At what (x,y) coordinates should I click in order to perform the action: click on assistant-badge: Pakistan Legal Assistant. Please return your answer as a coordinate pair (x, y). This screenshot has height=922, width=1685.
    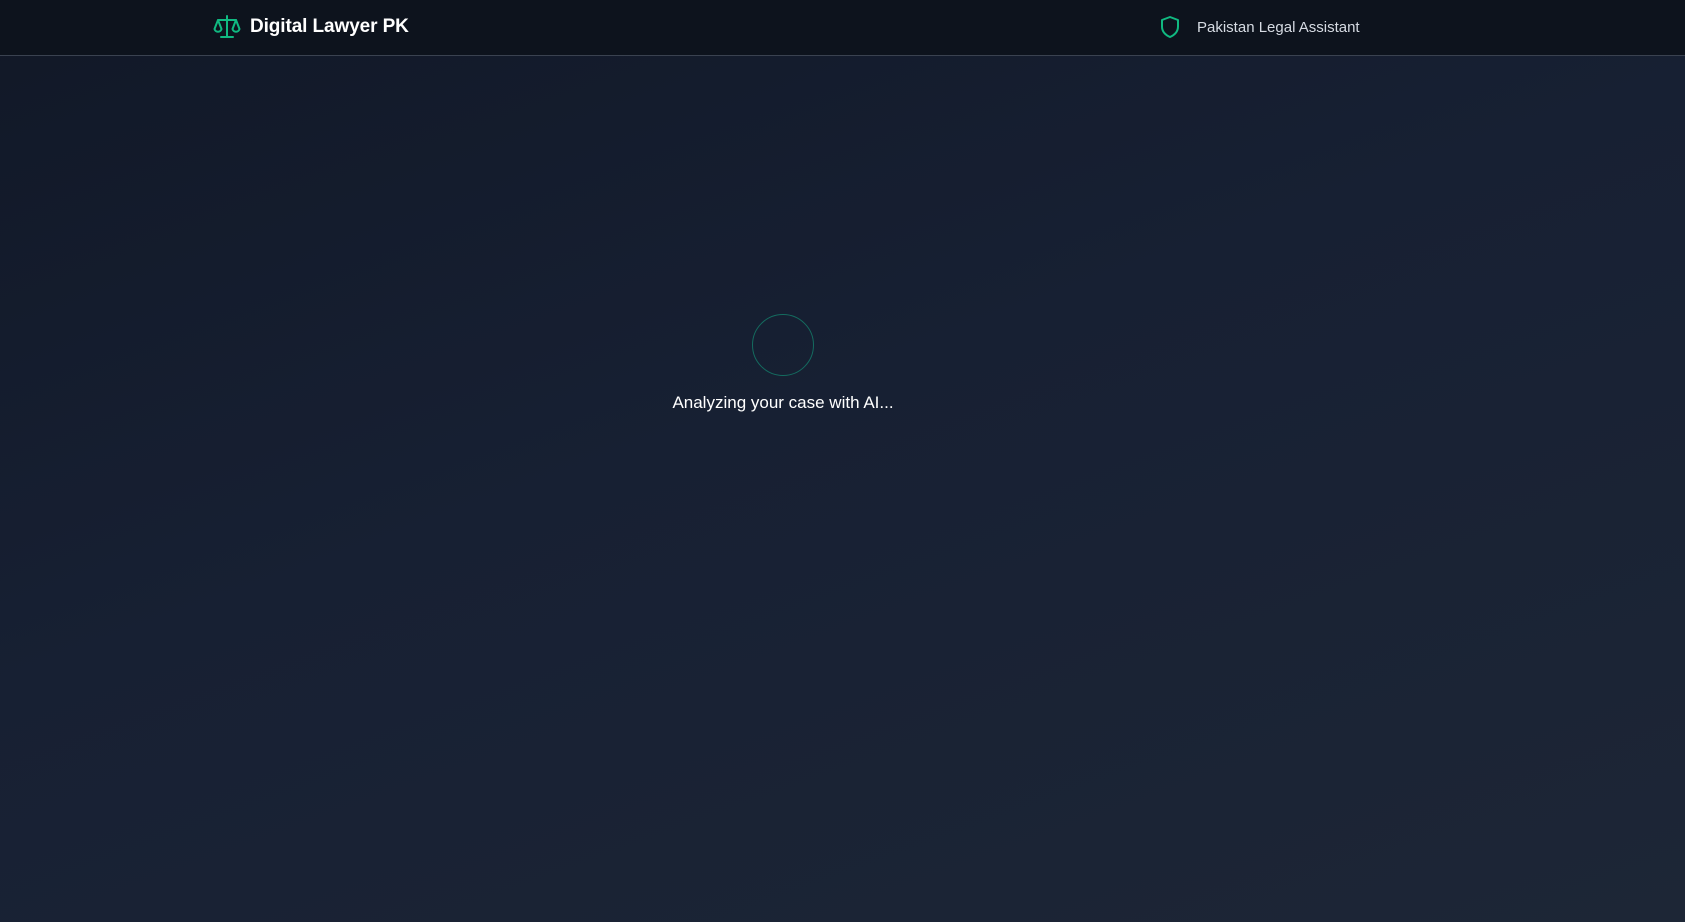
    Looking at the image, I should click on (1259, 27).